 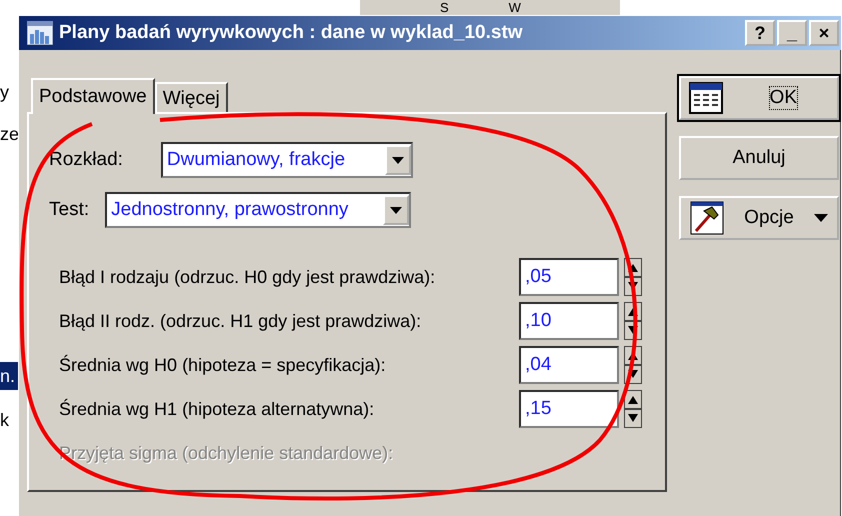 I want to click on number-field: ,10, so click(x=569, y=321).